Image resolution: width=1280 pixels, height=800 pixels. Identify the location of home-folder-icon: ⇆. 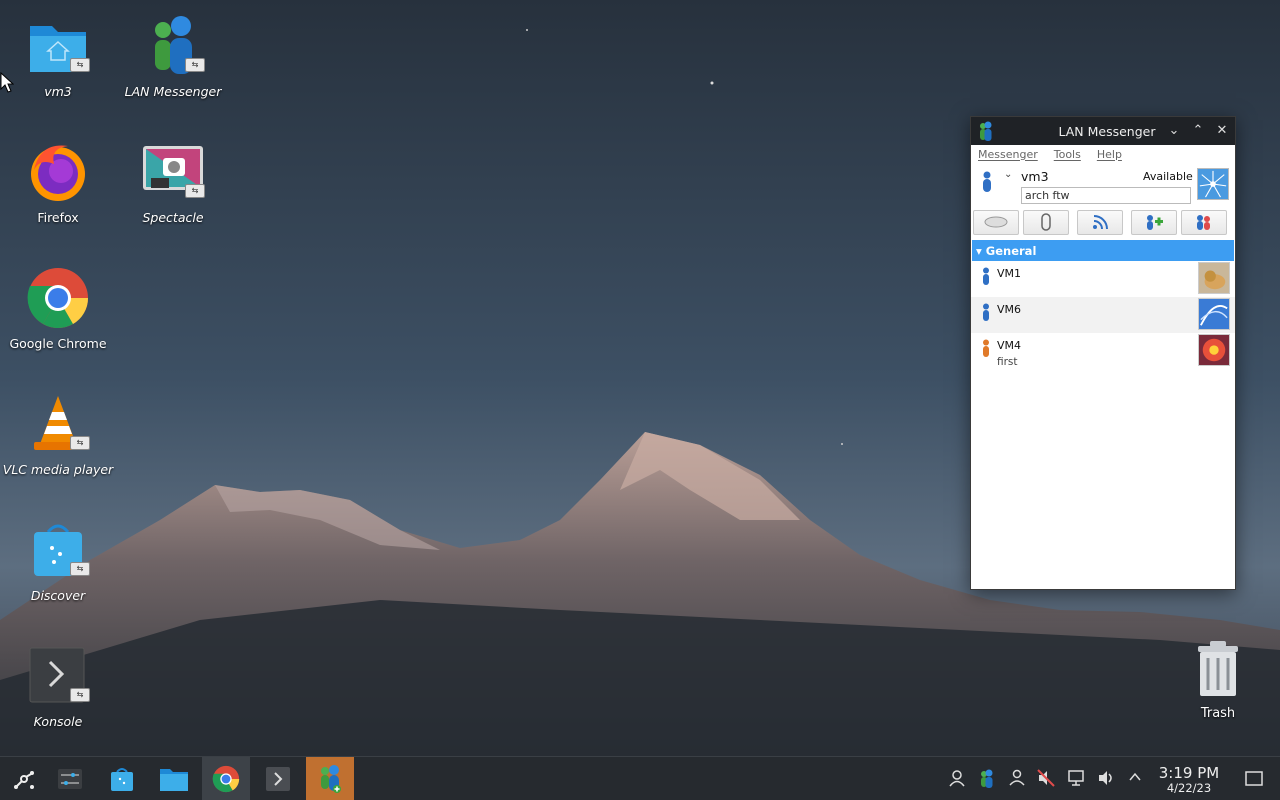
(58, 46).